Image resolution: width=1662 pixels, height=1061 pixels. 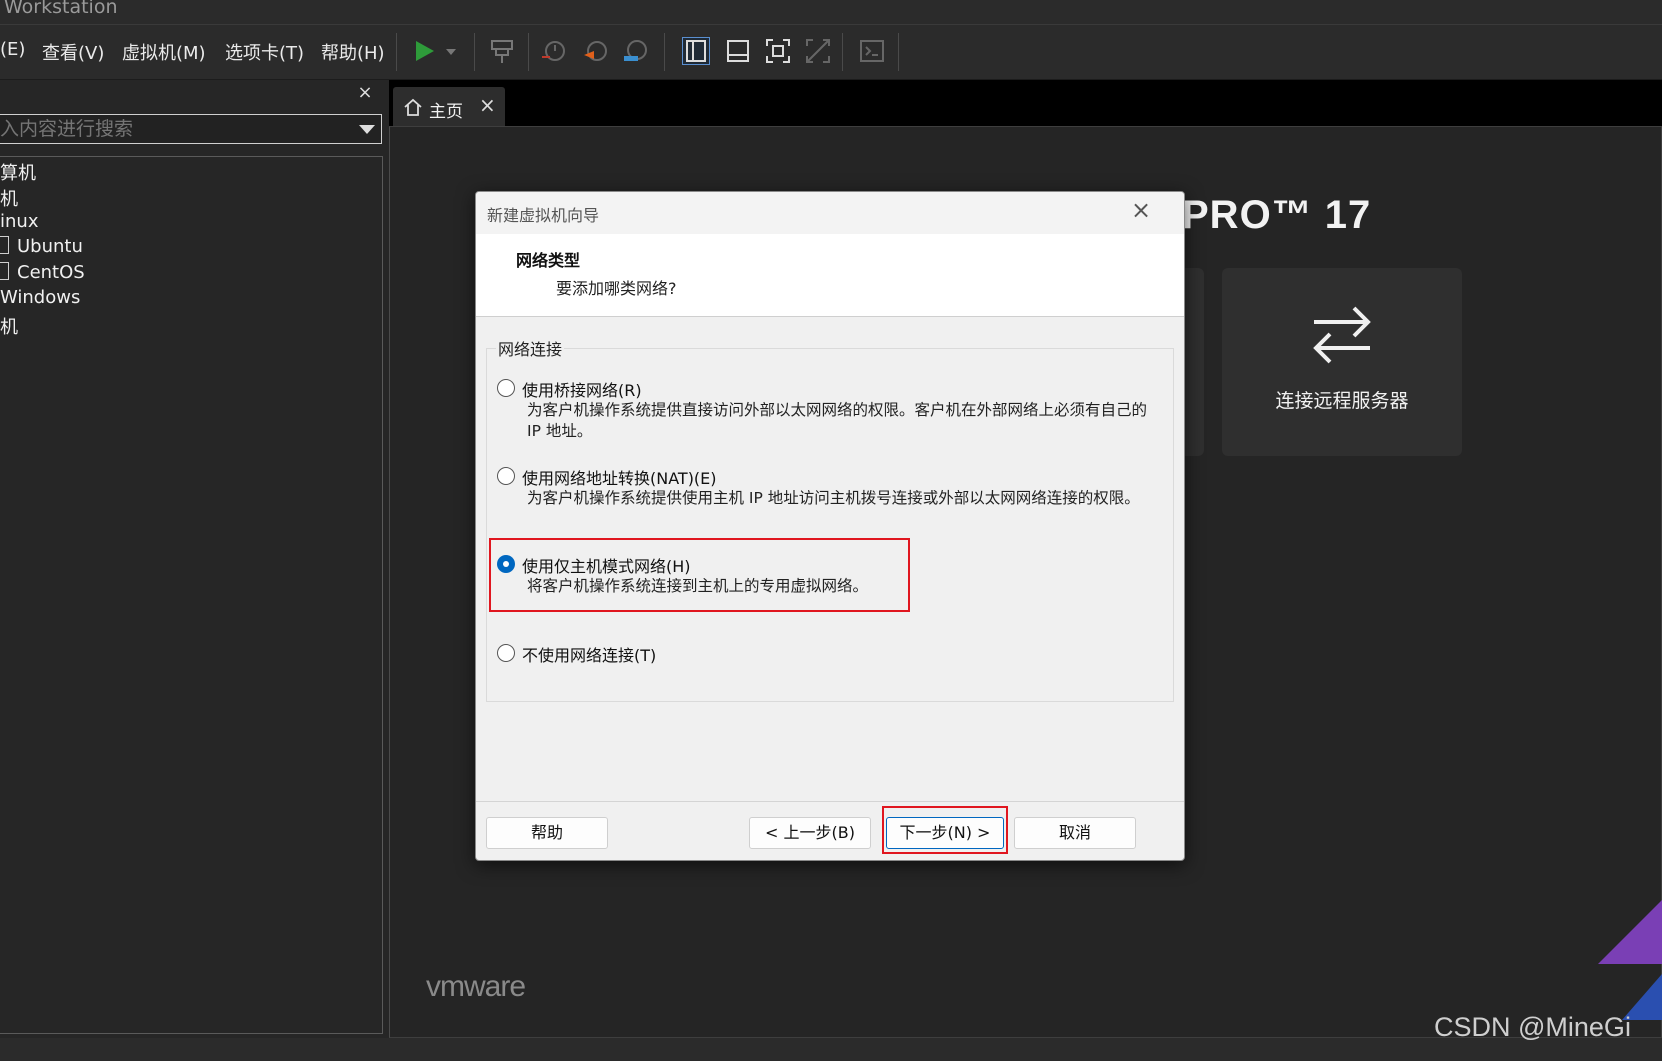 I want to click on unity-icon, so click(x=818, y=51).